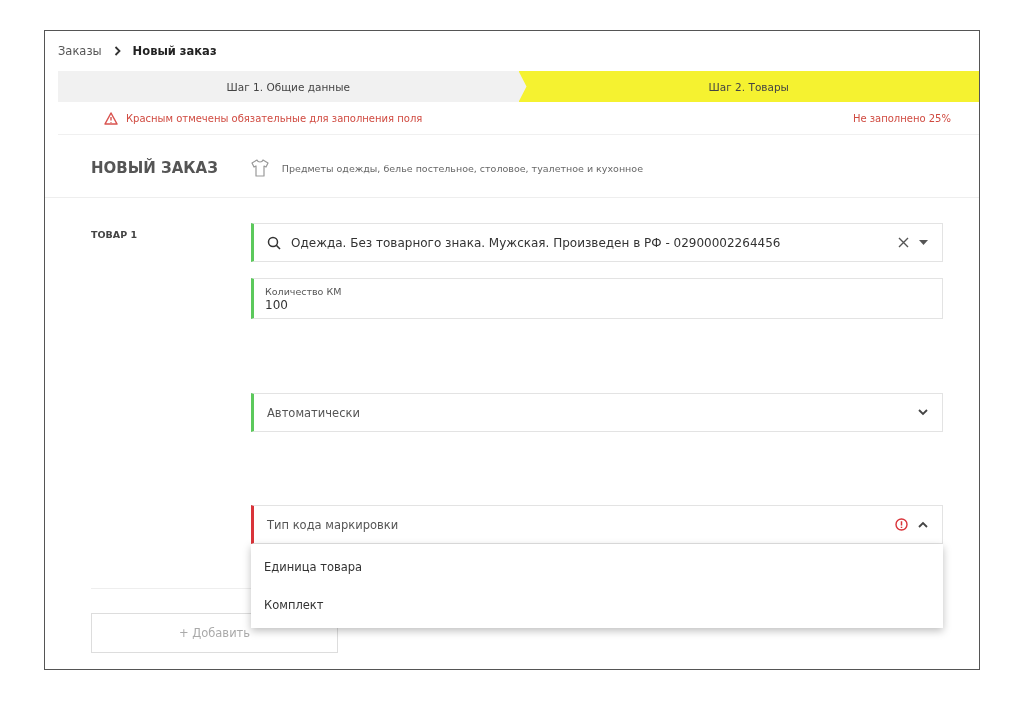 The image size is (1024, 704). Describe the element at coordinates (174, 51) in the screenshot. I see `breadcrumb-current: Новый заказ` at that location.